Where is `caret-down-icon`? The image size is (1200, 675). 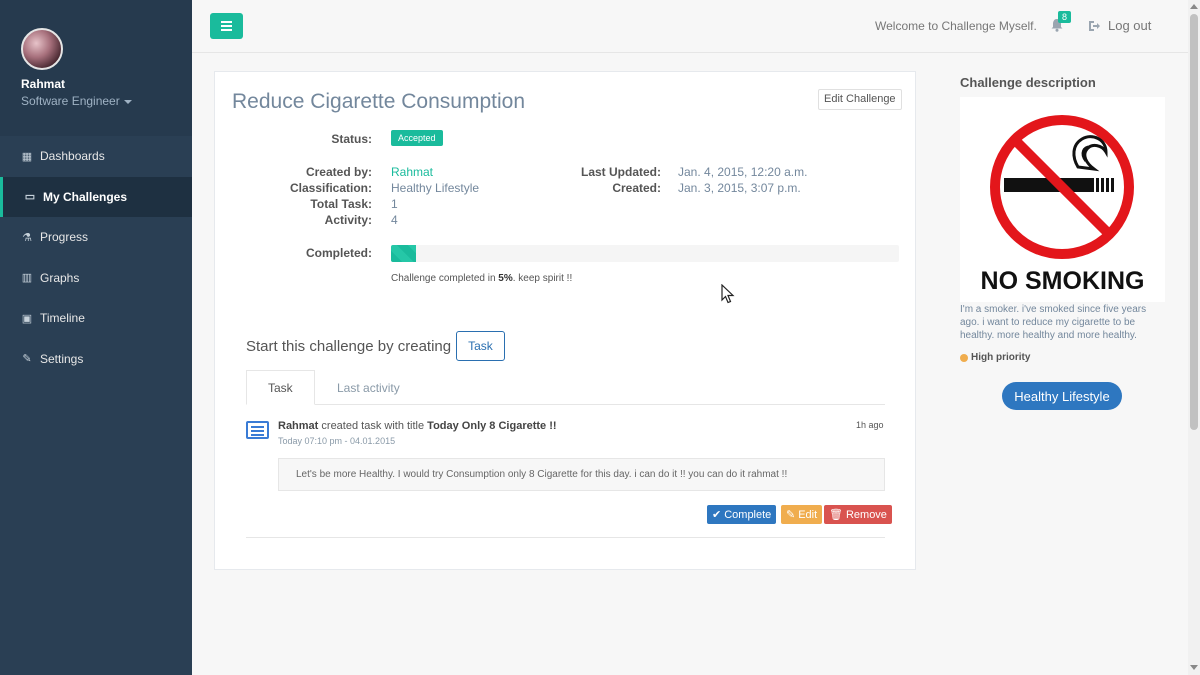
caret-down-icon is located at coordinates (127, 101).